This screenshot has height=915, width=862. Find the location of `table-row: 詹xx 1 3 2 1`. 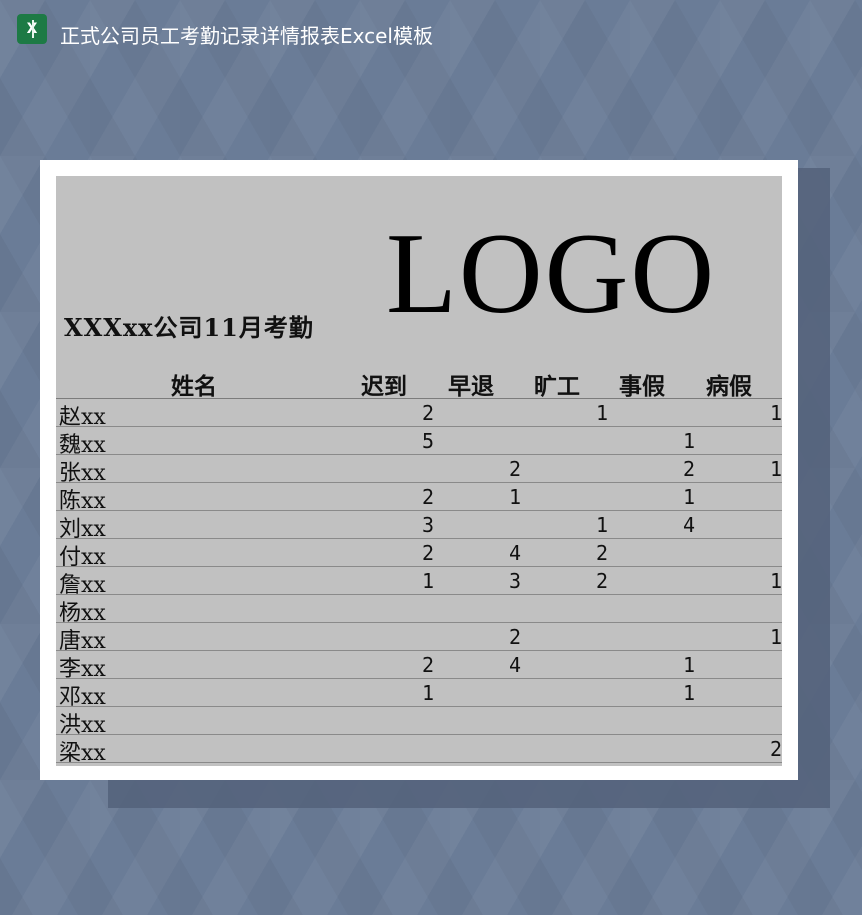

table-row: 詹xx 1 3 2 1 is located at coordinates (419, 582).